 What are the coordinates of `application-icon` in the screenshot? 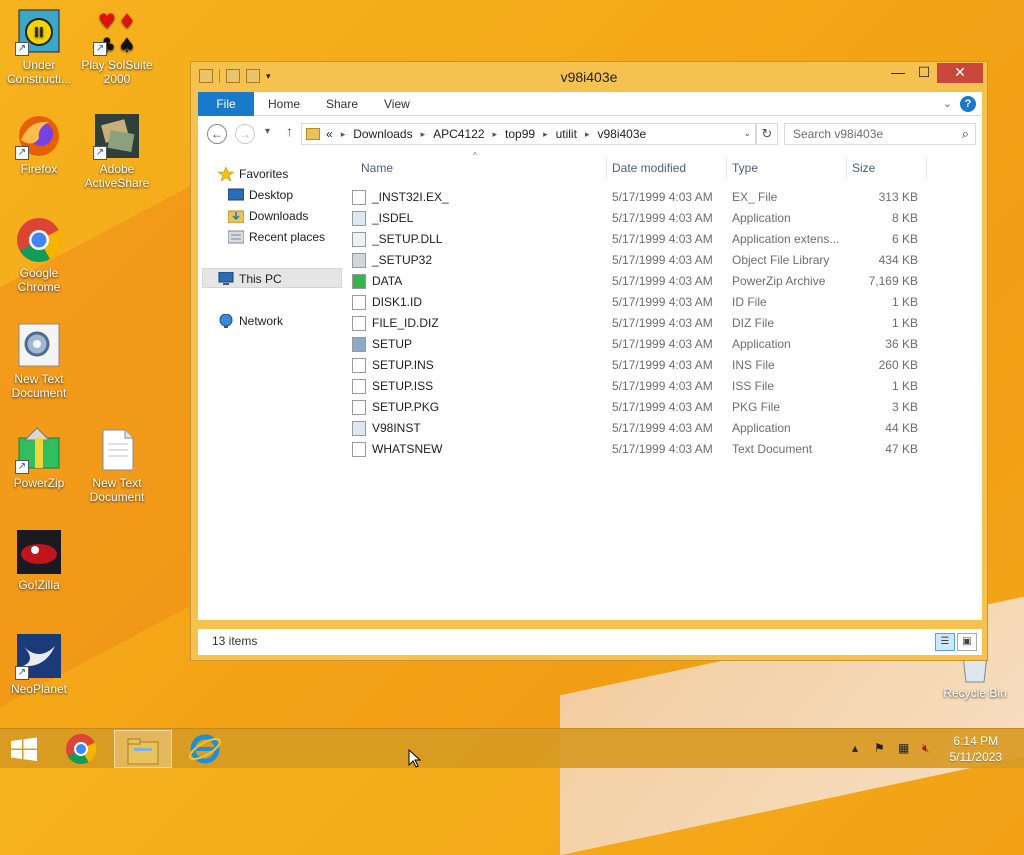 It's located at (359, 218).